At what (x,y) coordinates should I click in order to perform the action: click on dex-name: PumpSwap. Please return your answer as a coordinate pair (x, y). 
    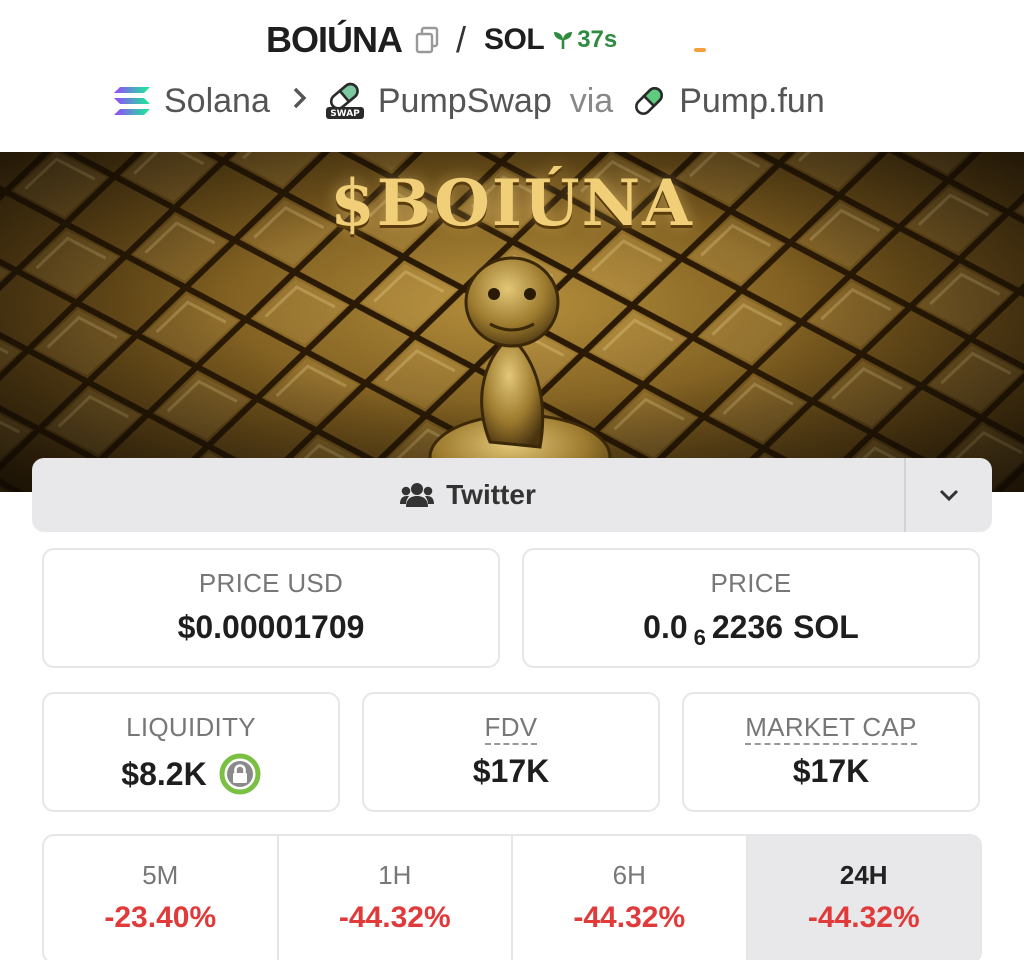
    Looking at the image, I should click on (464, 100).